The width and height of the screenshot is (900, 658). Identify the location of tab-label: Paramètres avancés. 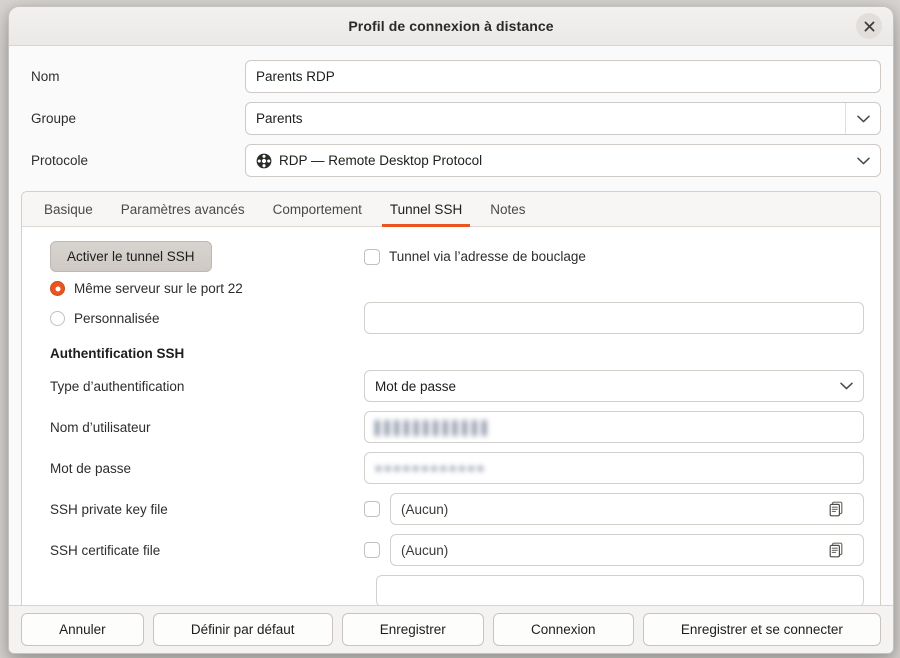
(182, 209).